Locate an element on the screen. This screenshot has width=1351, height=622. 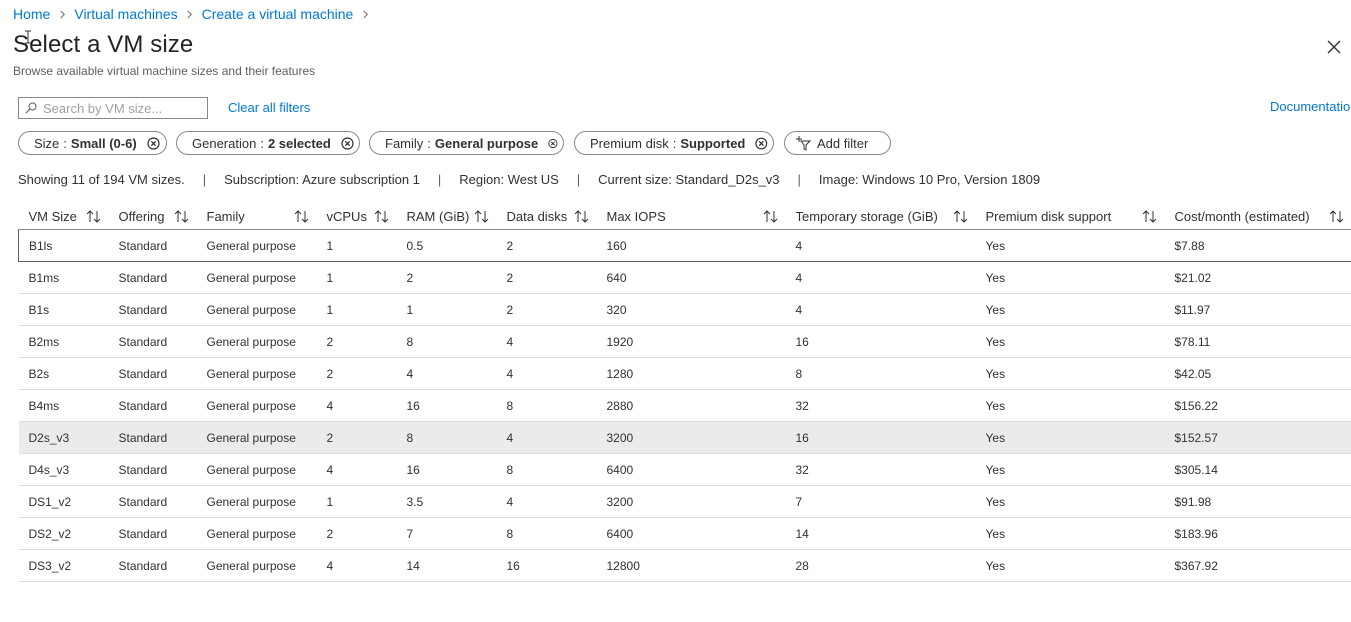
column-header: RAM (GiB) is located at coordinates (446, 216).